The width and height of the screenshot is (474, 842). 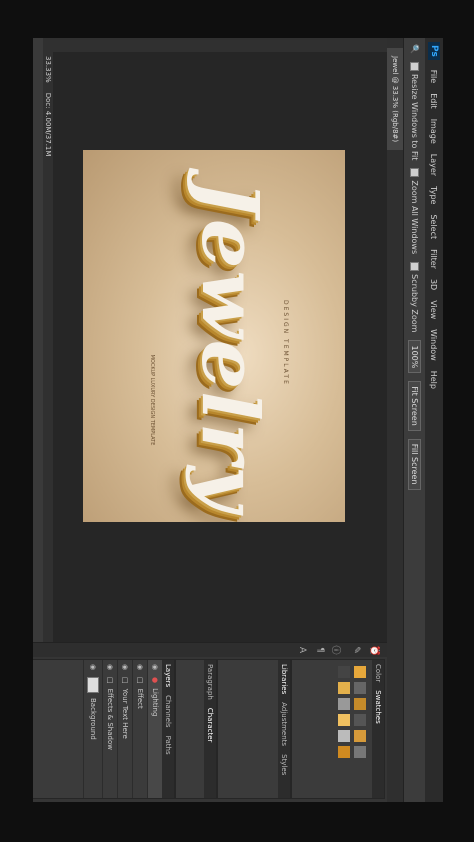 I want to click on libraries-tabs: Libraries Adjustments Styles, so click(x=284, y=729).